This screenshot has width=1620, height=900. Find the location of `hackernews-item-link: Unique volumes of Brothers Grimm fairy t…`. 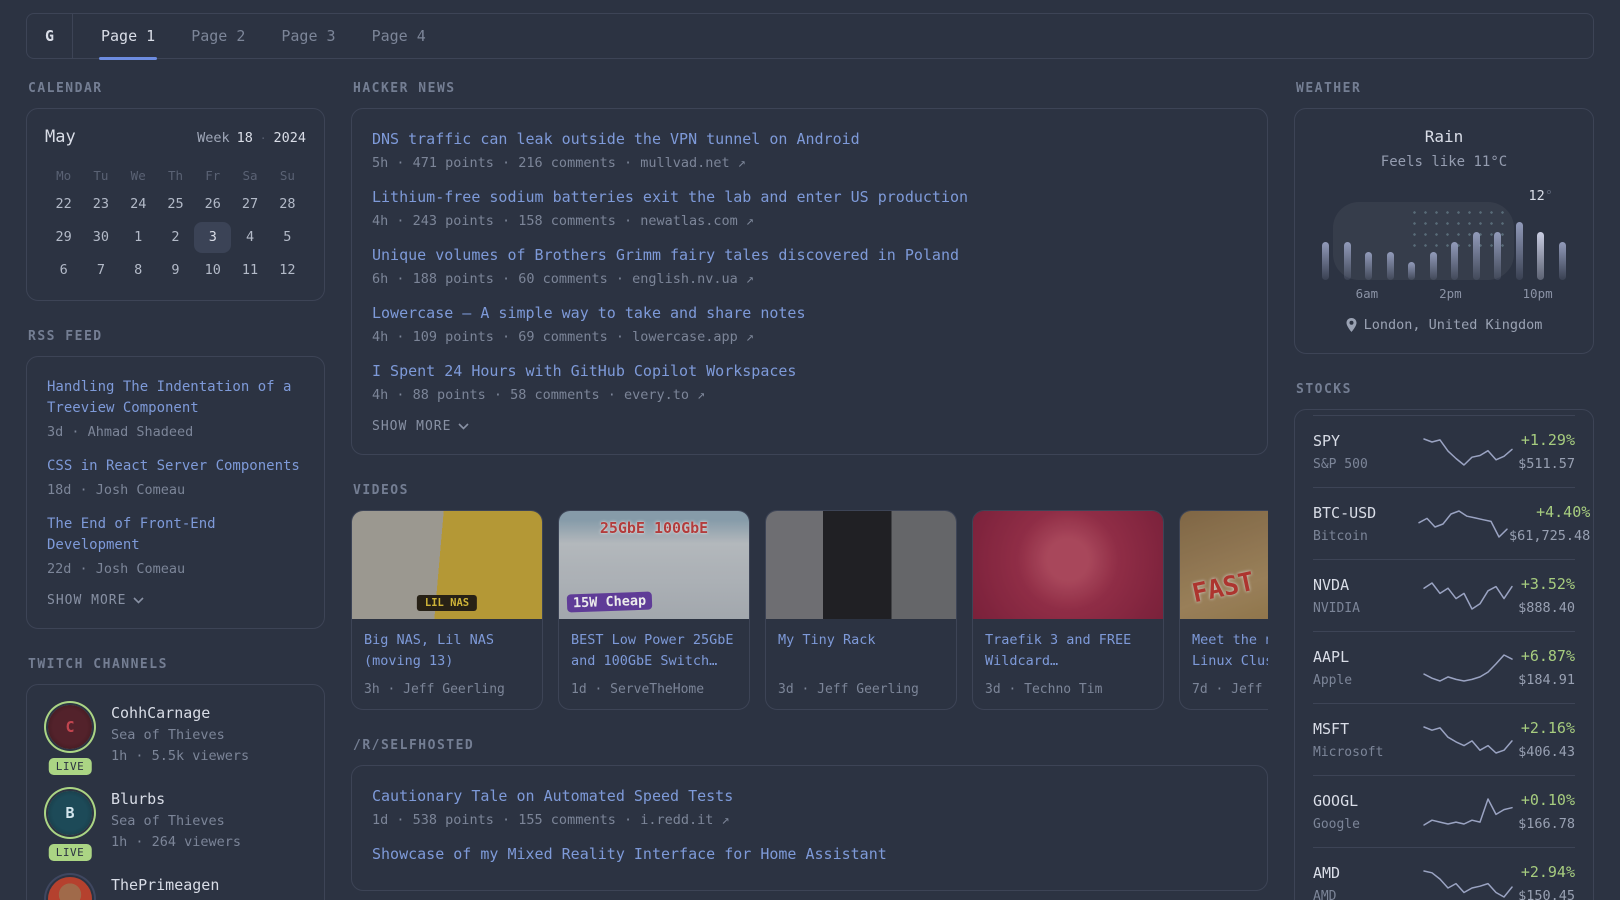

hackernews-item-link: Unique volumes of Brothers Grimm fairy t… is located at coordinates (809, 255).